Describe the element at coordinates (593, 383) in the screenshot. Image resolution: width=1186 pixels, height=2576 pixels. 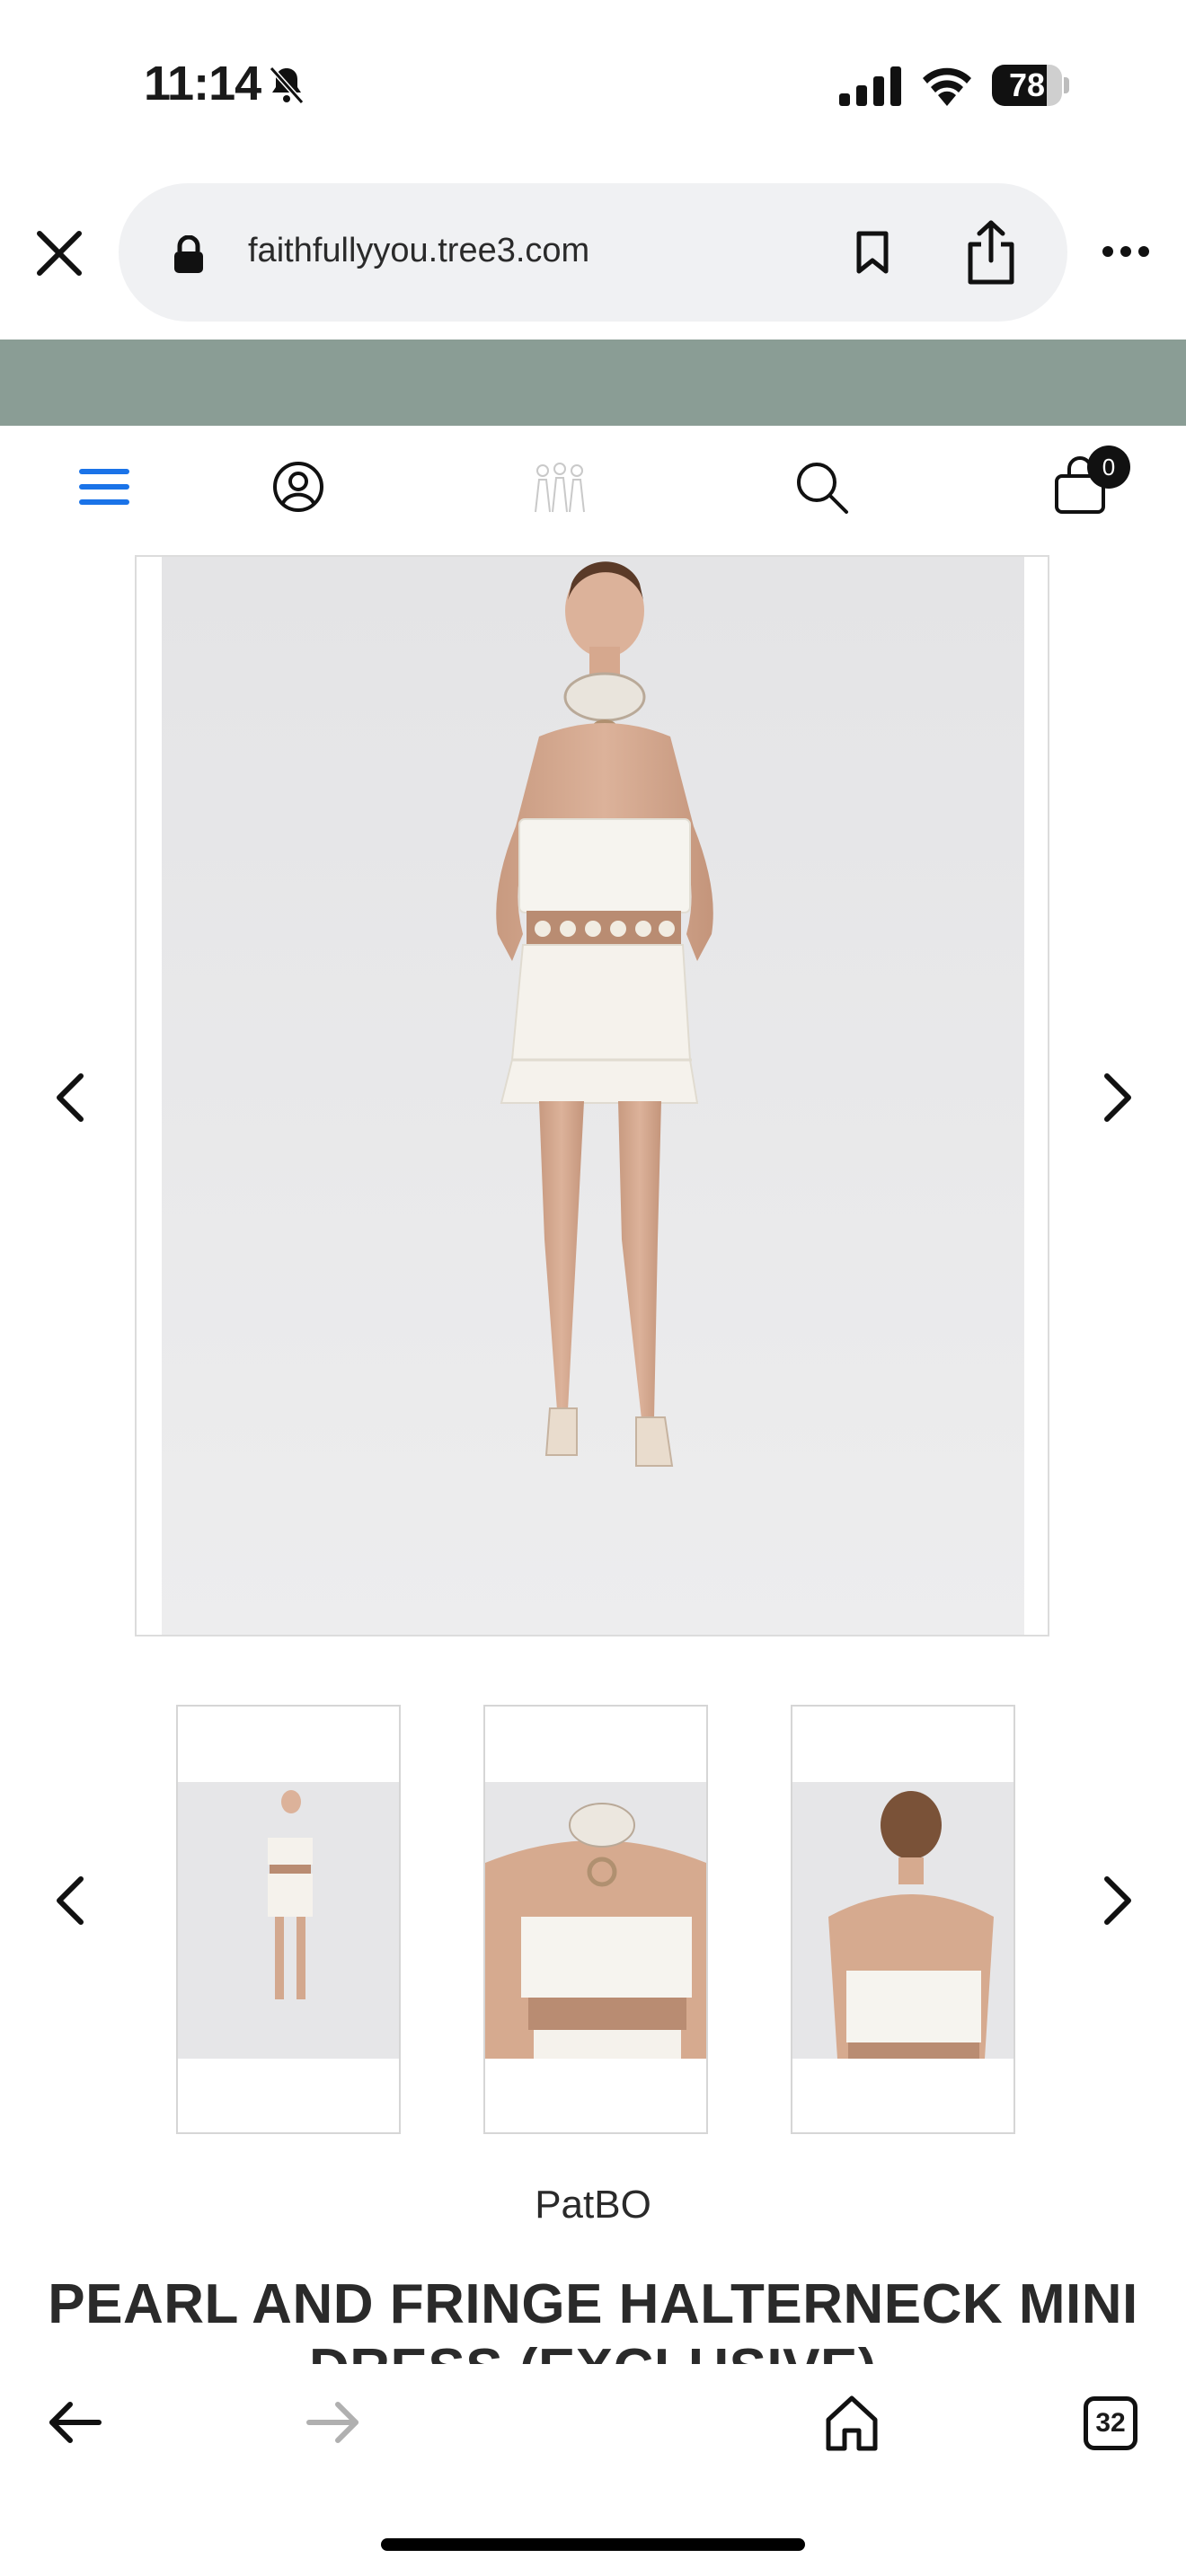
I see `announcement-banner` at that location.